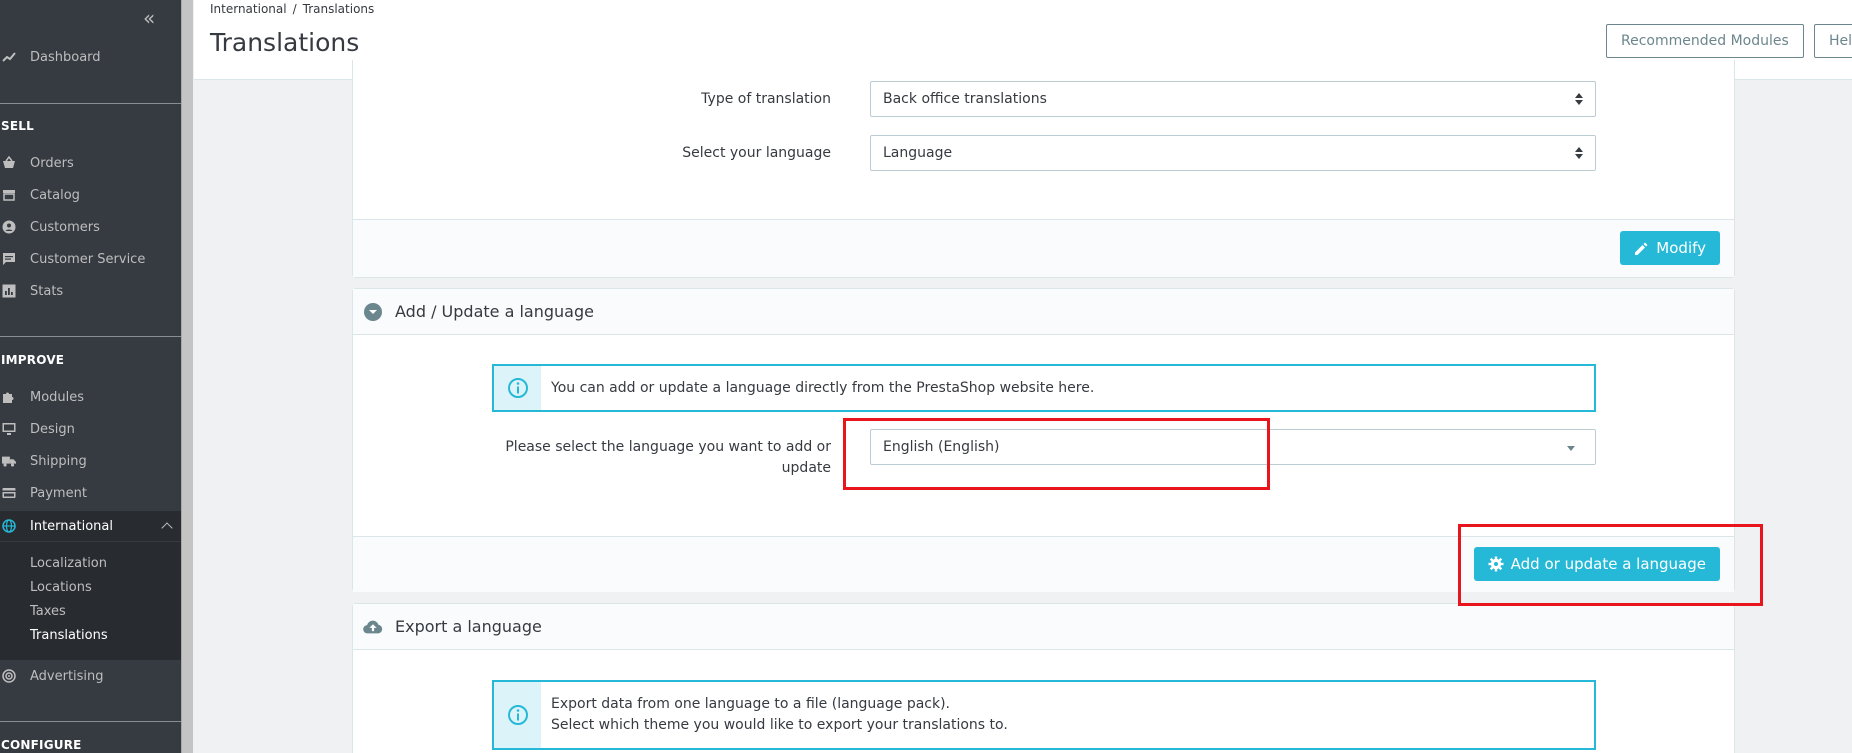 Image resolution: width=1852 pixels, height=753 pixels. What do you see at coordinates (373, 627) in the screenshot?
I see `cloud-upload-icon` at bounding box center [373, 627].